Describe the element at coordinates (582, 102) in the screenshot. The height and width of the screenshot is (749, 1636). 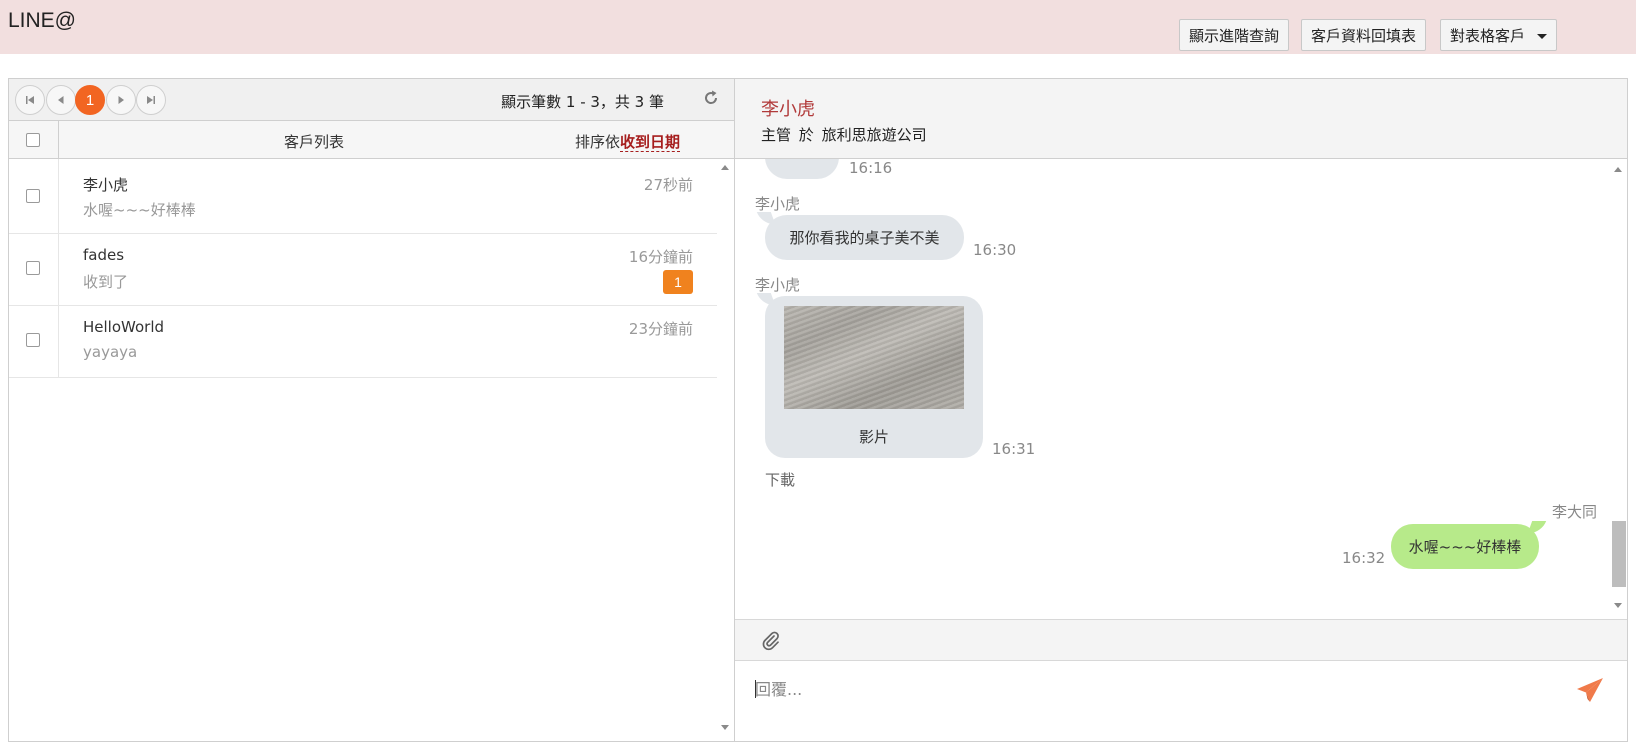
I see `pager-info: 顯示筆數 1 - 3，共 3 筆` at that location.